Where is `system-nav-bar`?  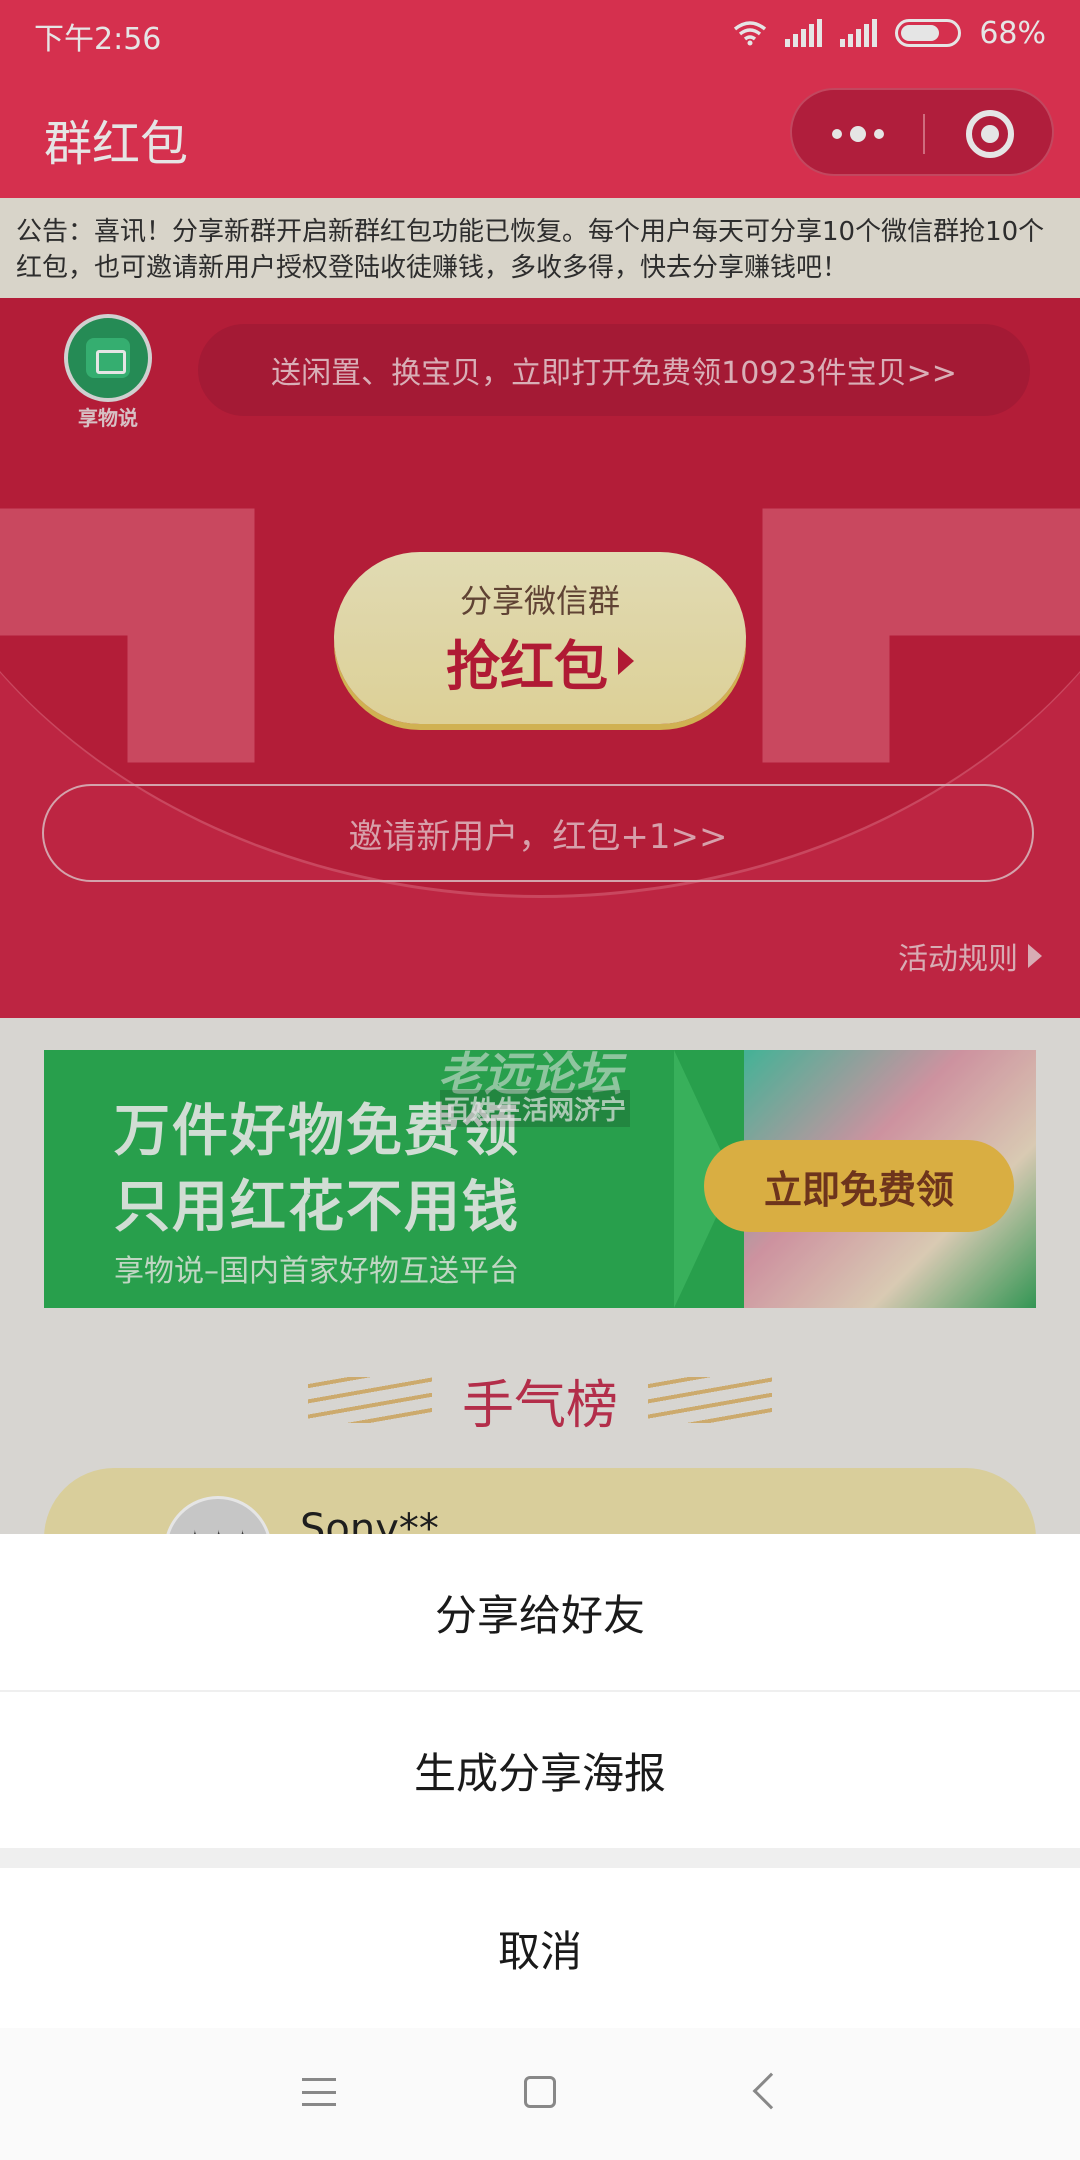
system-nav-bar is located at coordinates (540, 2094).